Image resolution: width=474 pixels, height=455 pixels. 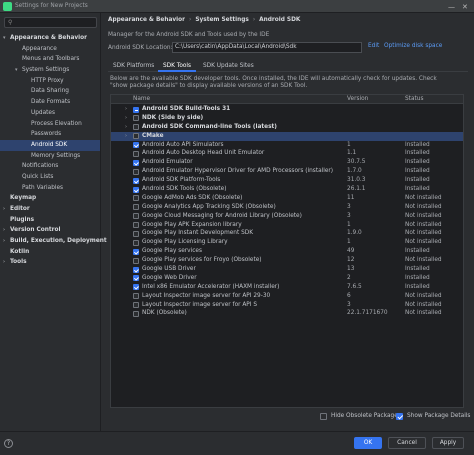 I want to click on sidebar-item: Date Formats, so click(x=50, y=102).